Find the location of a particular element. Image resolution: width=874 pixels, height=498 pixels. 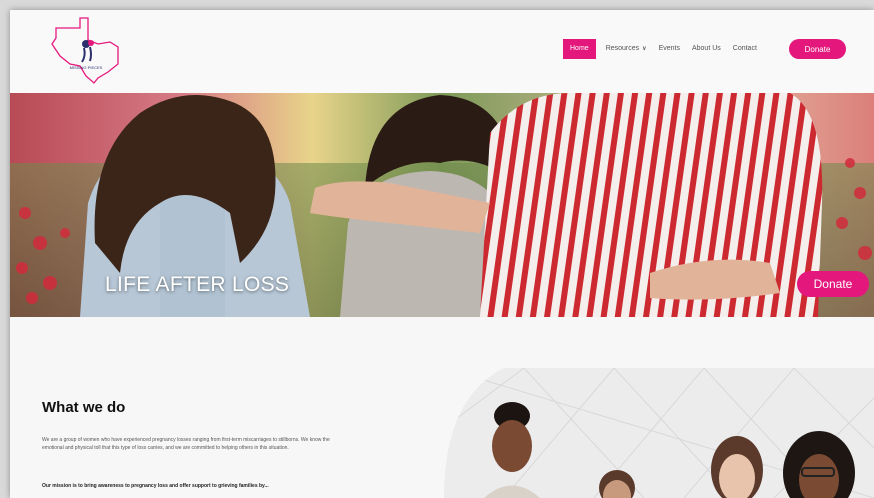

team-photo is located at coordinates (659, 433).